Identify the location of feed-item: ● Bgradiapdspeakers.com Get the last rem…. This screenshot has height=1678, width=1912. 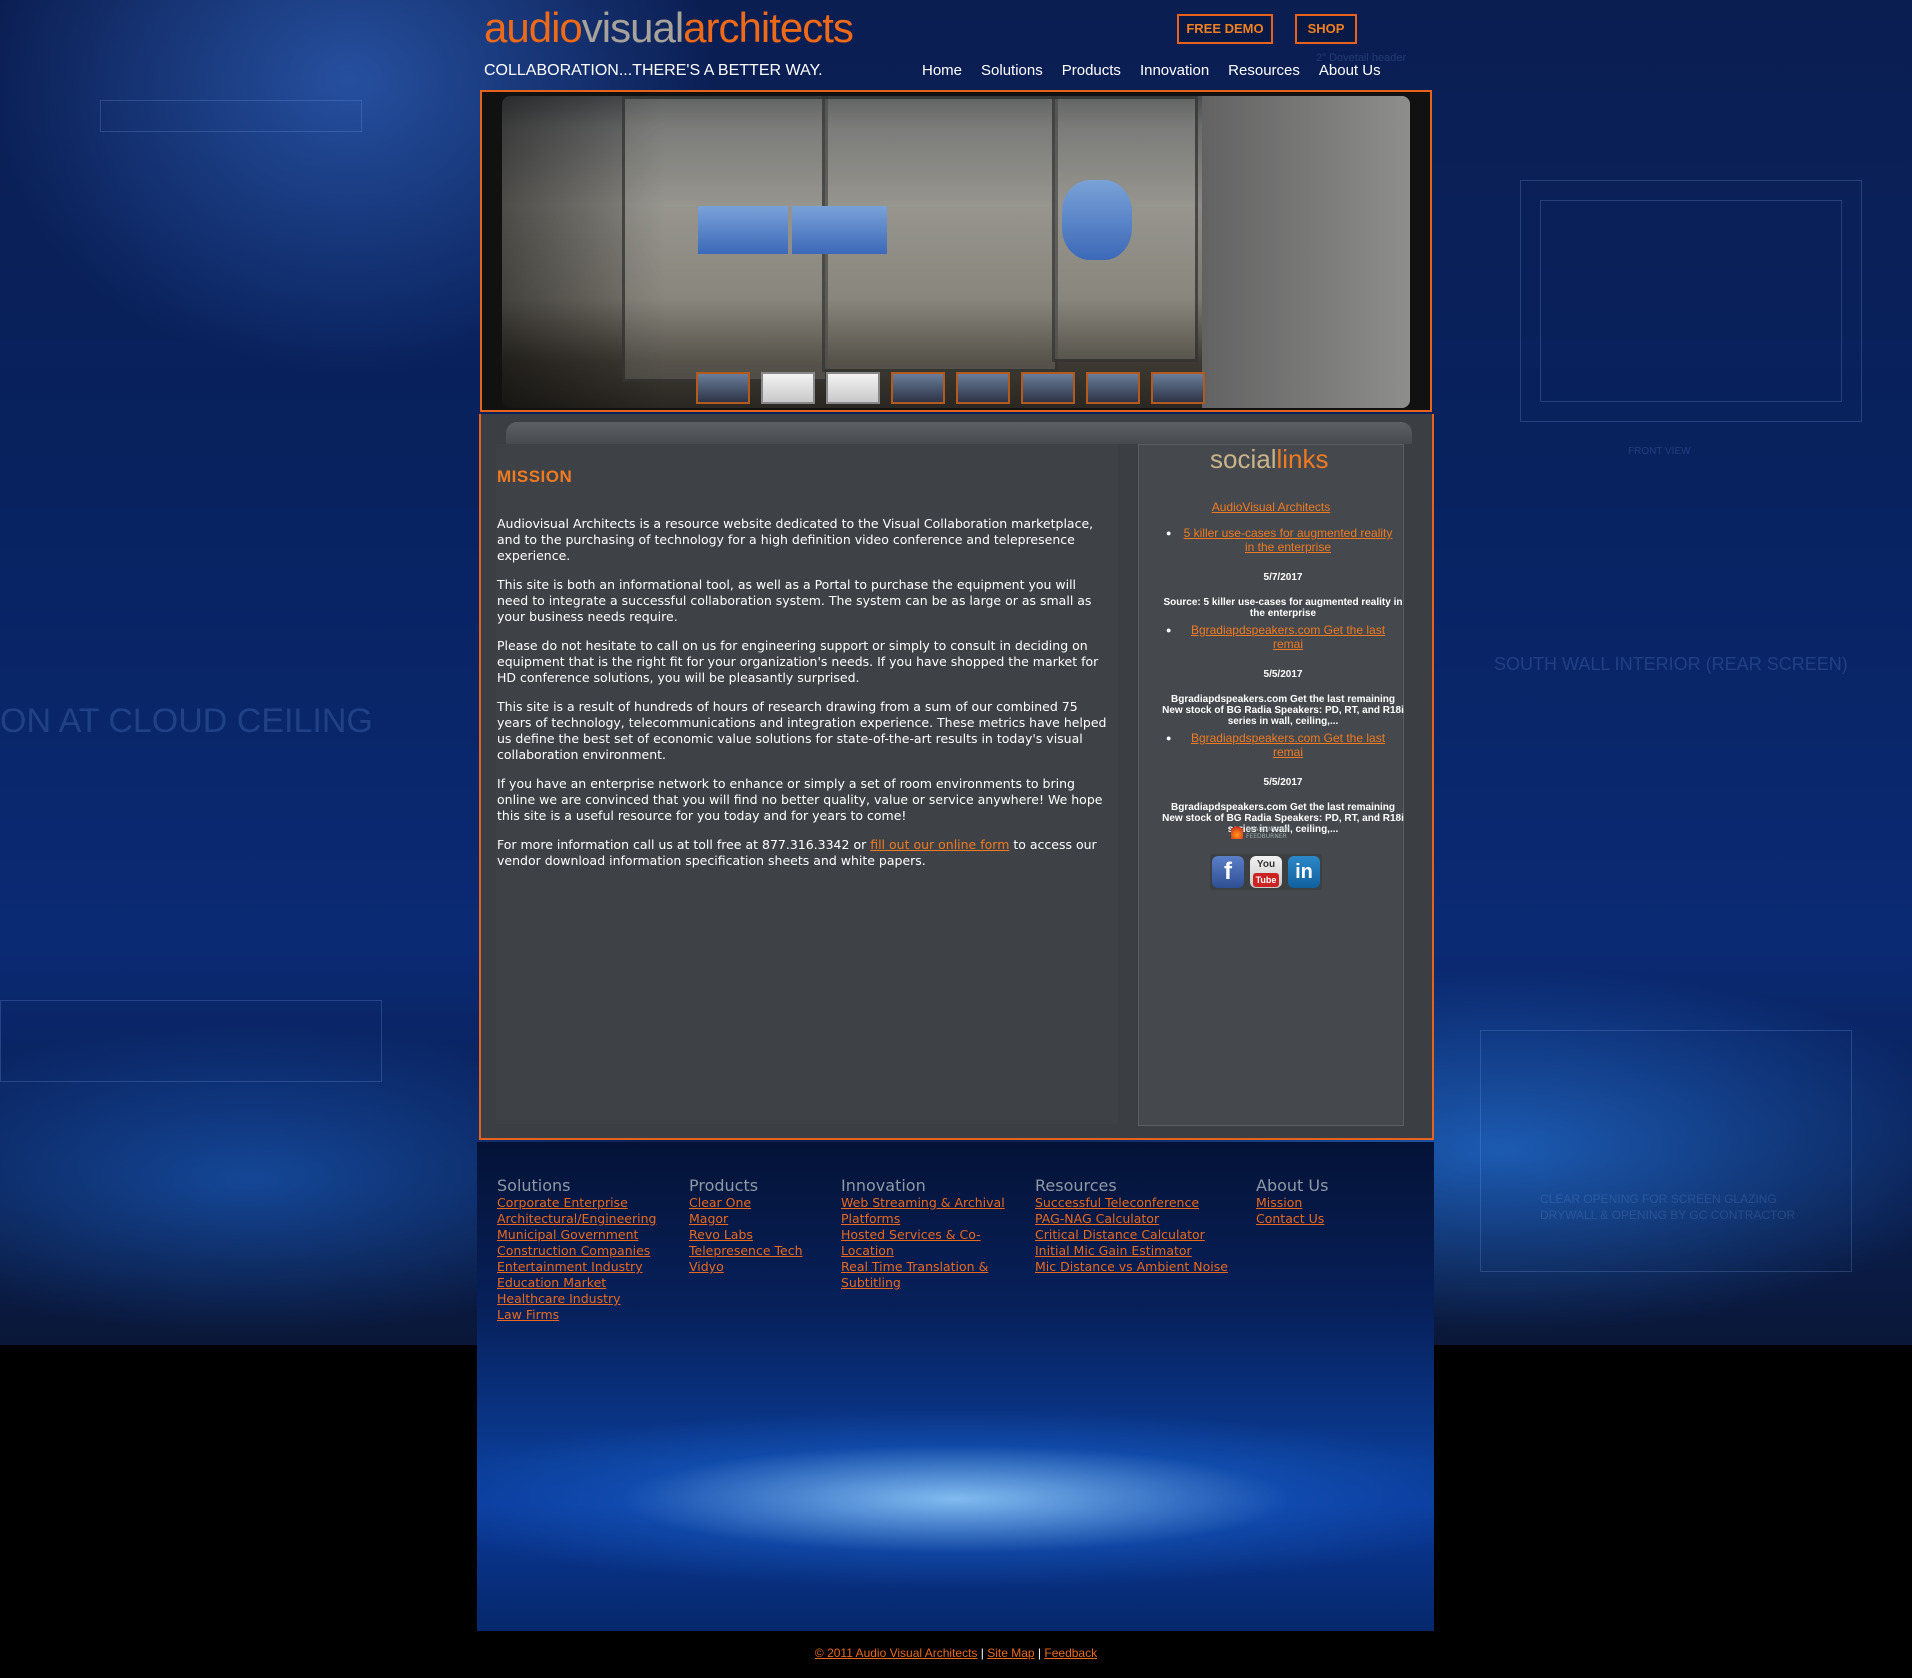
(1283, 675).